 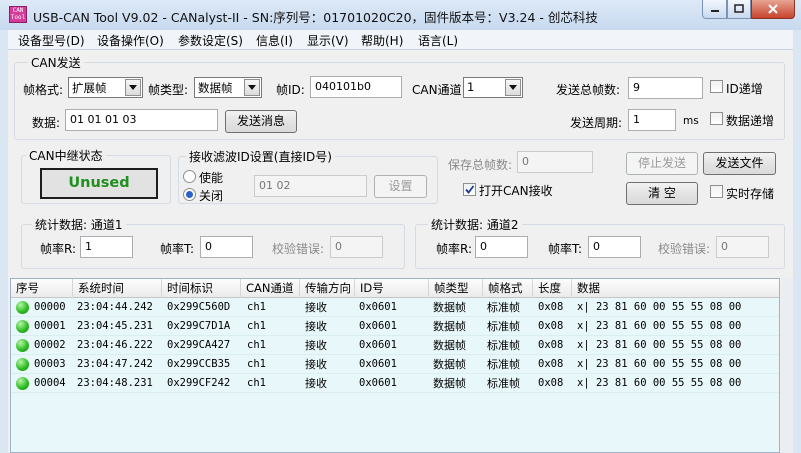 What do you see at coordinates (501, 247) in the screenshot?
I see `stats2-rate-r-input: 0` at bounding box center [501, 247].